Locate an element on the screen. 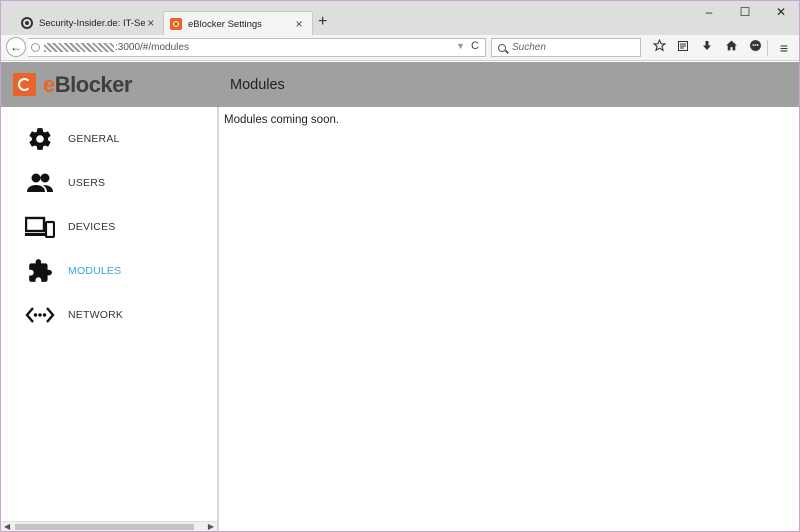  navigation-bar: ← :3000/#/modules ▼ C Suchen ≡ is located at coordinates (400, 48).